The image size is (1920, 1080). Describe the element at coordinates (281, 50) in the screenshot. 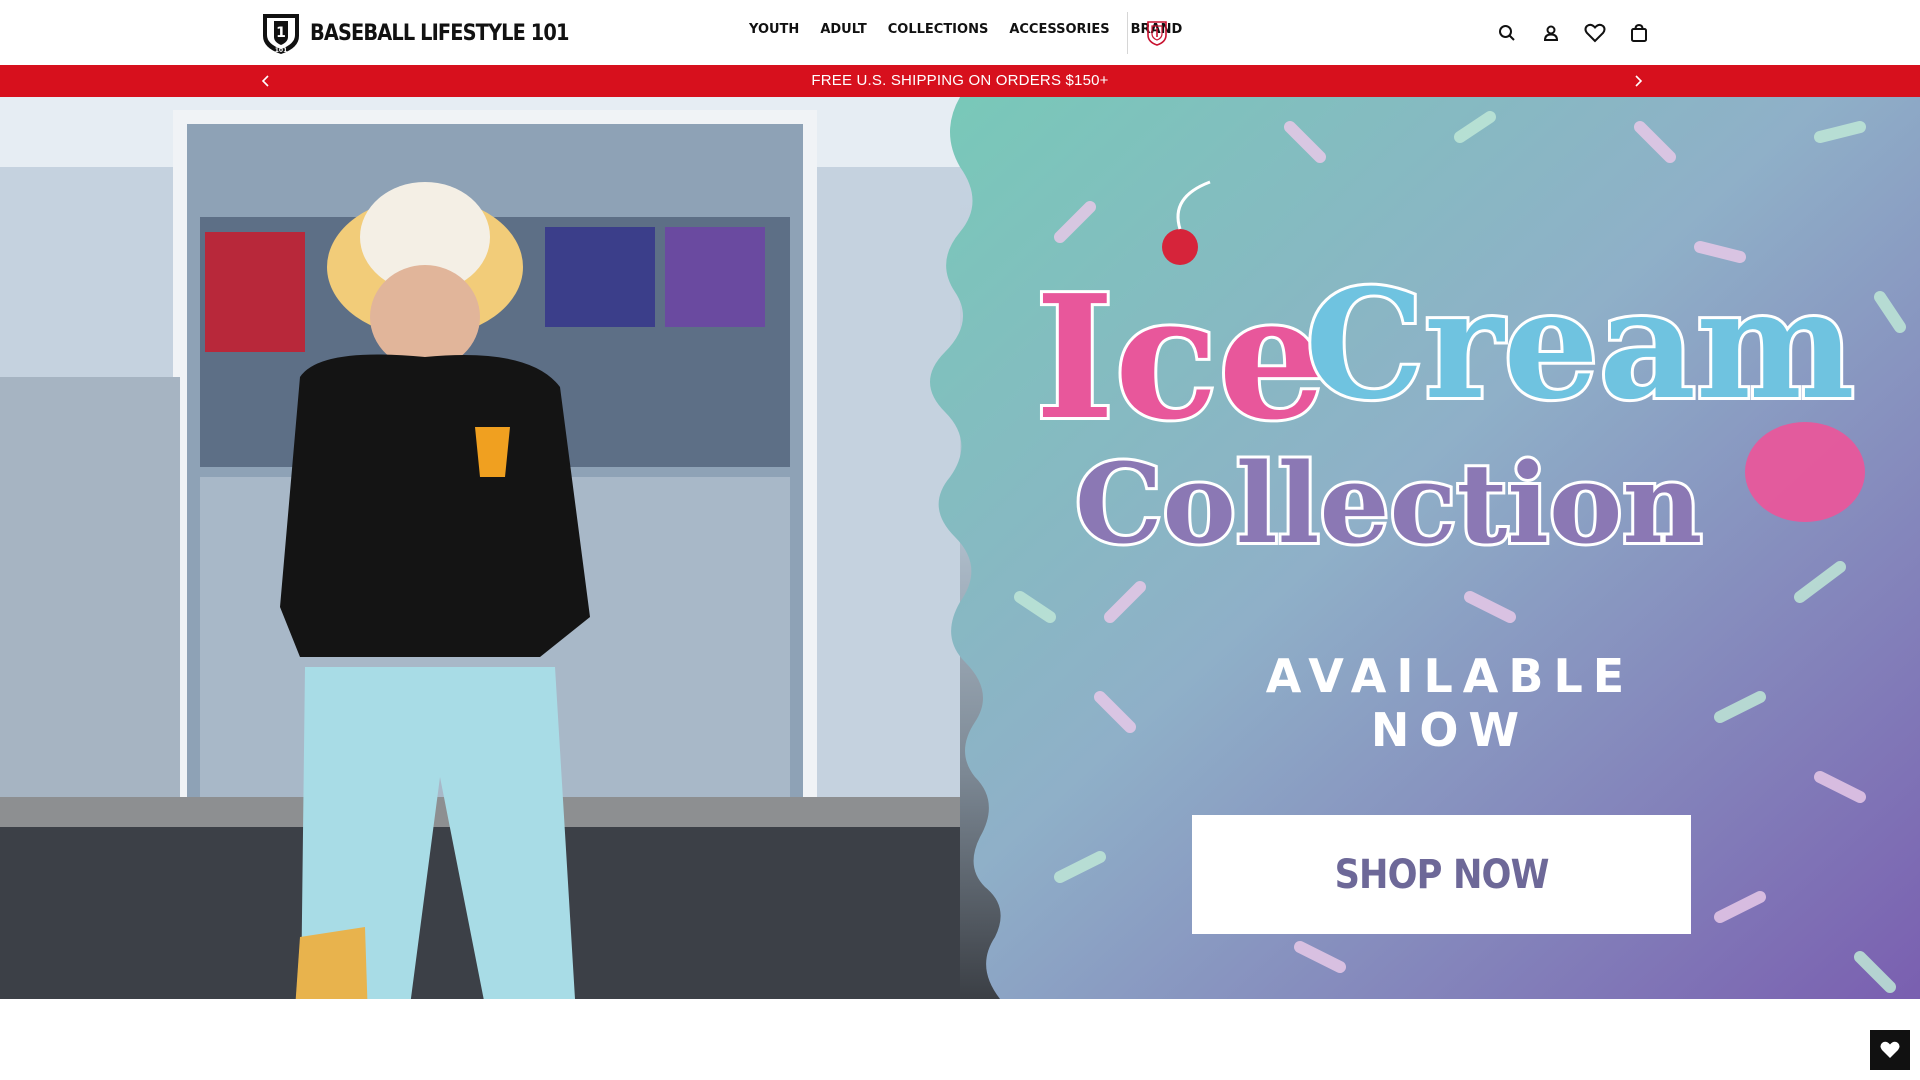

I see `svg-text: 101` at that location.